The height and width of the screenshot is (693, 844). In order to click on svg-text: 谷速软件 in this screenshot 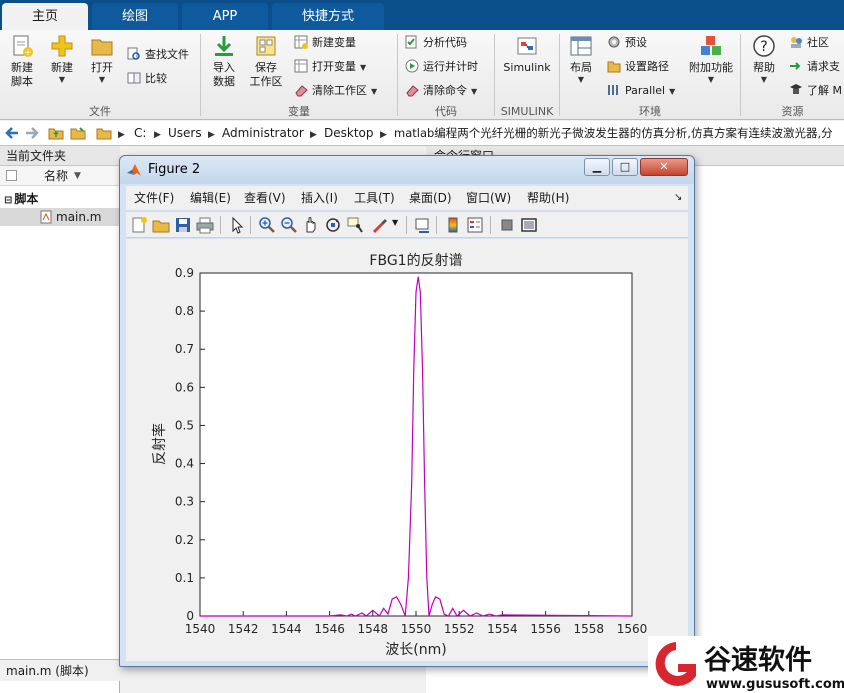, I will do `click(758, 660)`.